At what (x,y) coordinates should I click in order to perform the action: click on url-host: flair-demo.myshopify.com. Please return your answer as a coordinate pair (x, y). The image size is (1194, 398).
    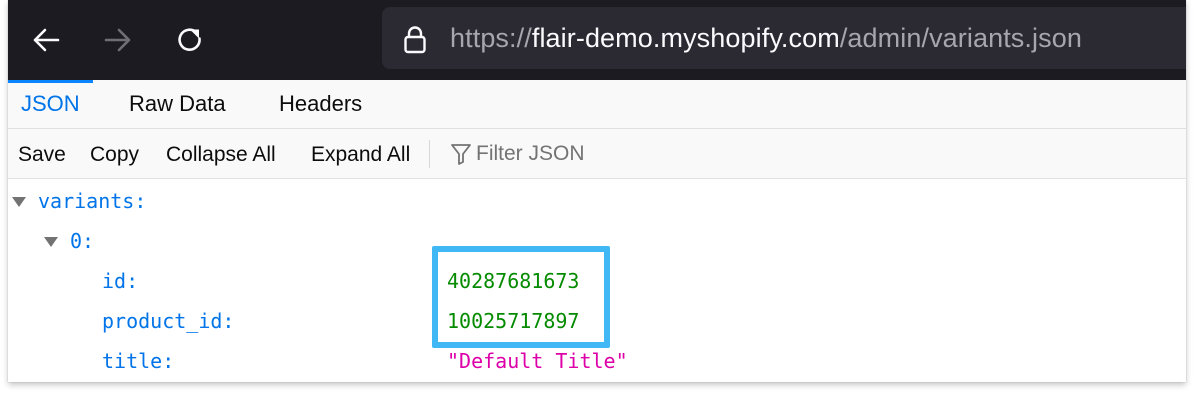
    Looking at the image, I should click on (685, 38).